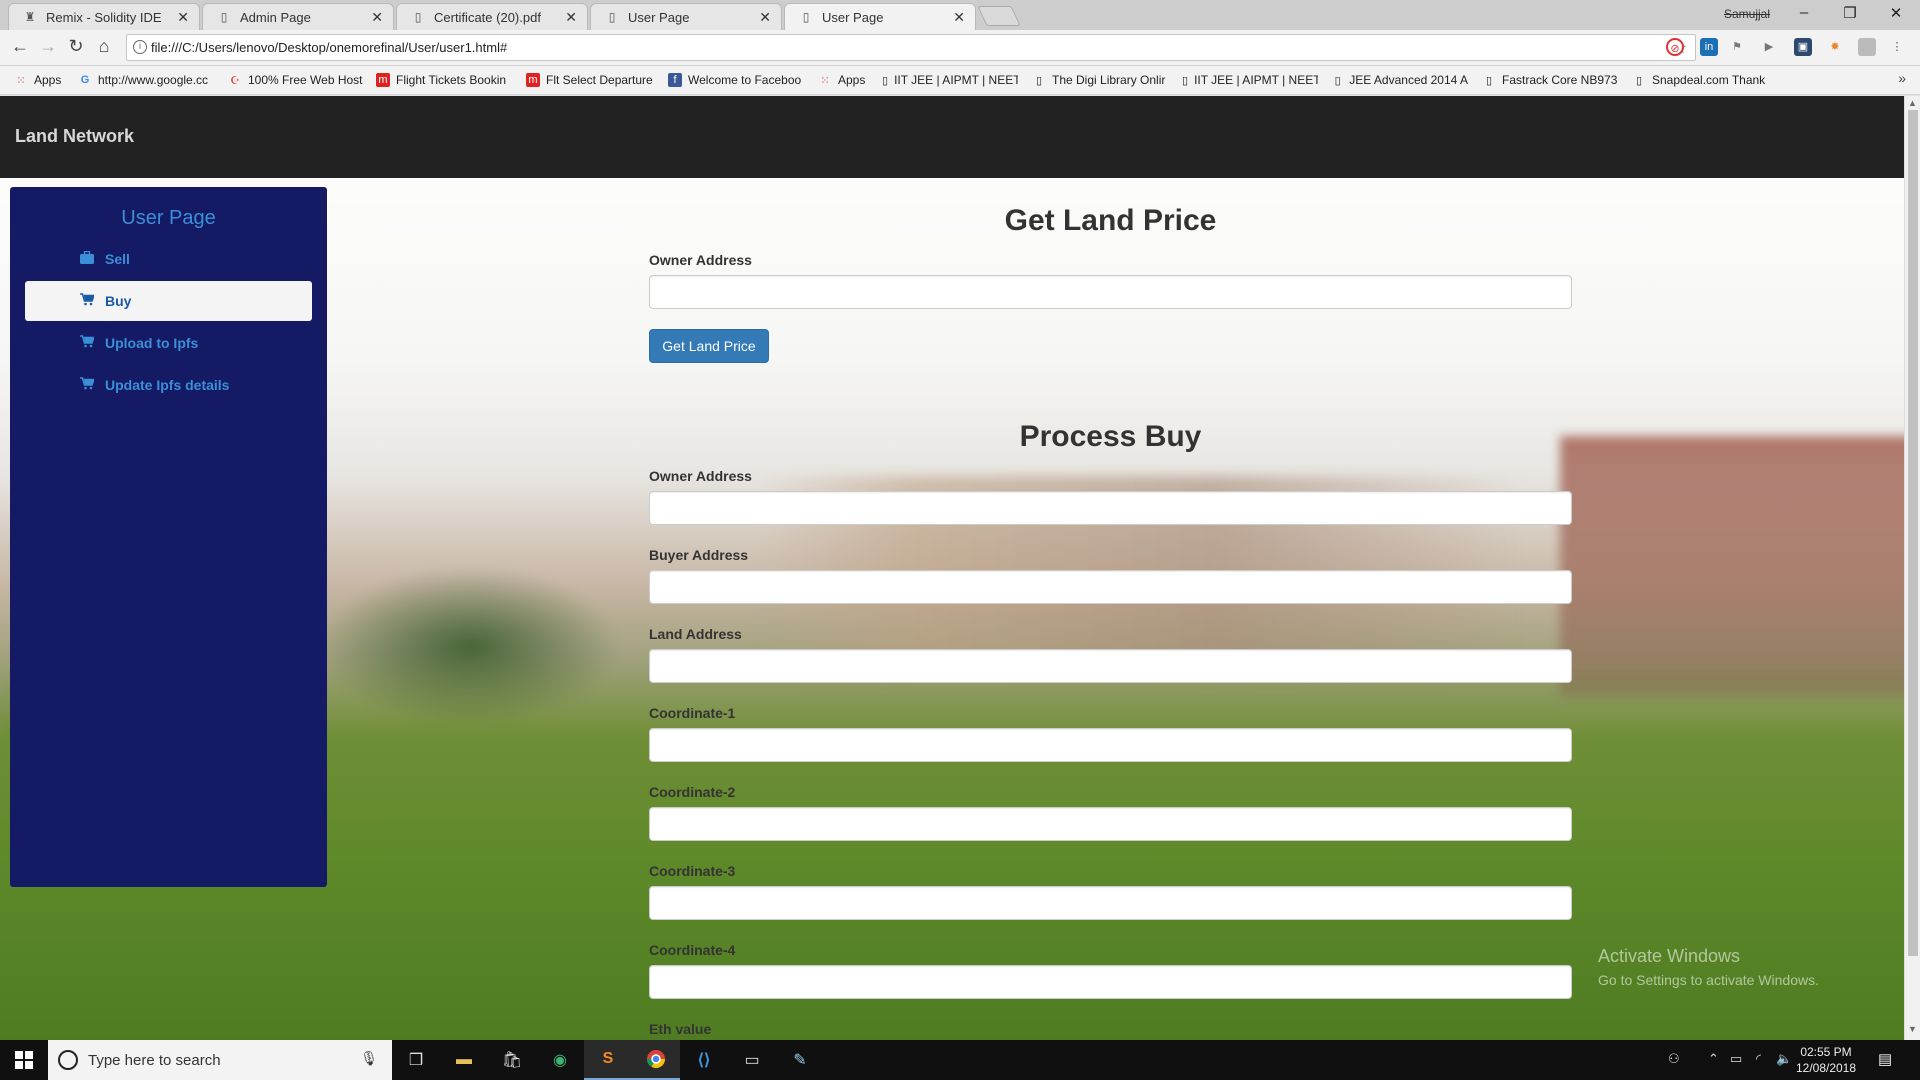 This screenshot has width=1920, height=1080. I want to click on sidebar-item-update-ipfs-details: Update Ipfs details, so click(168, 385).